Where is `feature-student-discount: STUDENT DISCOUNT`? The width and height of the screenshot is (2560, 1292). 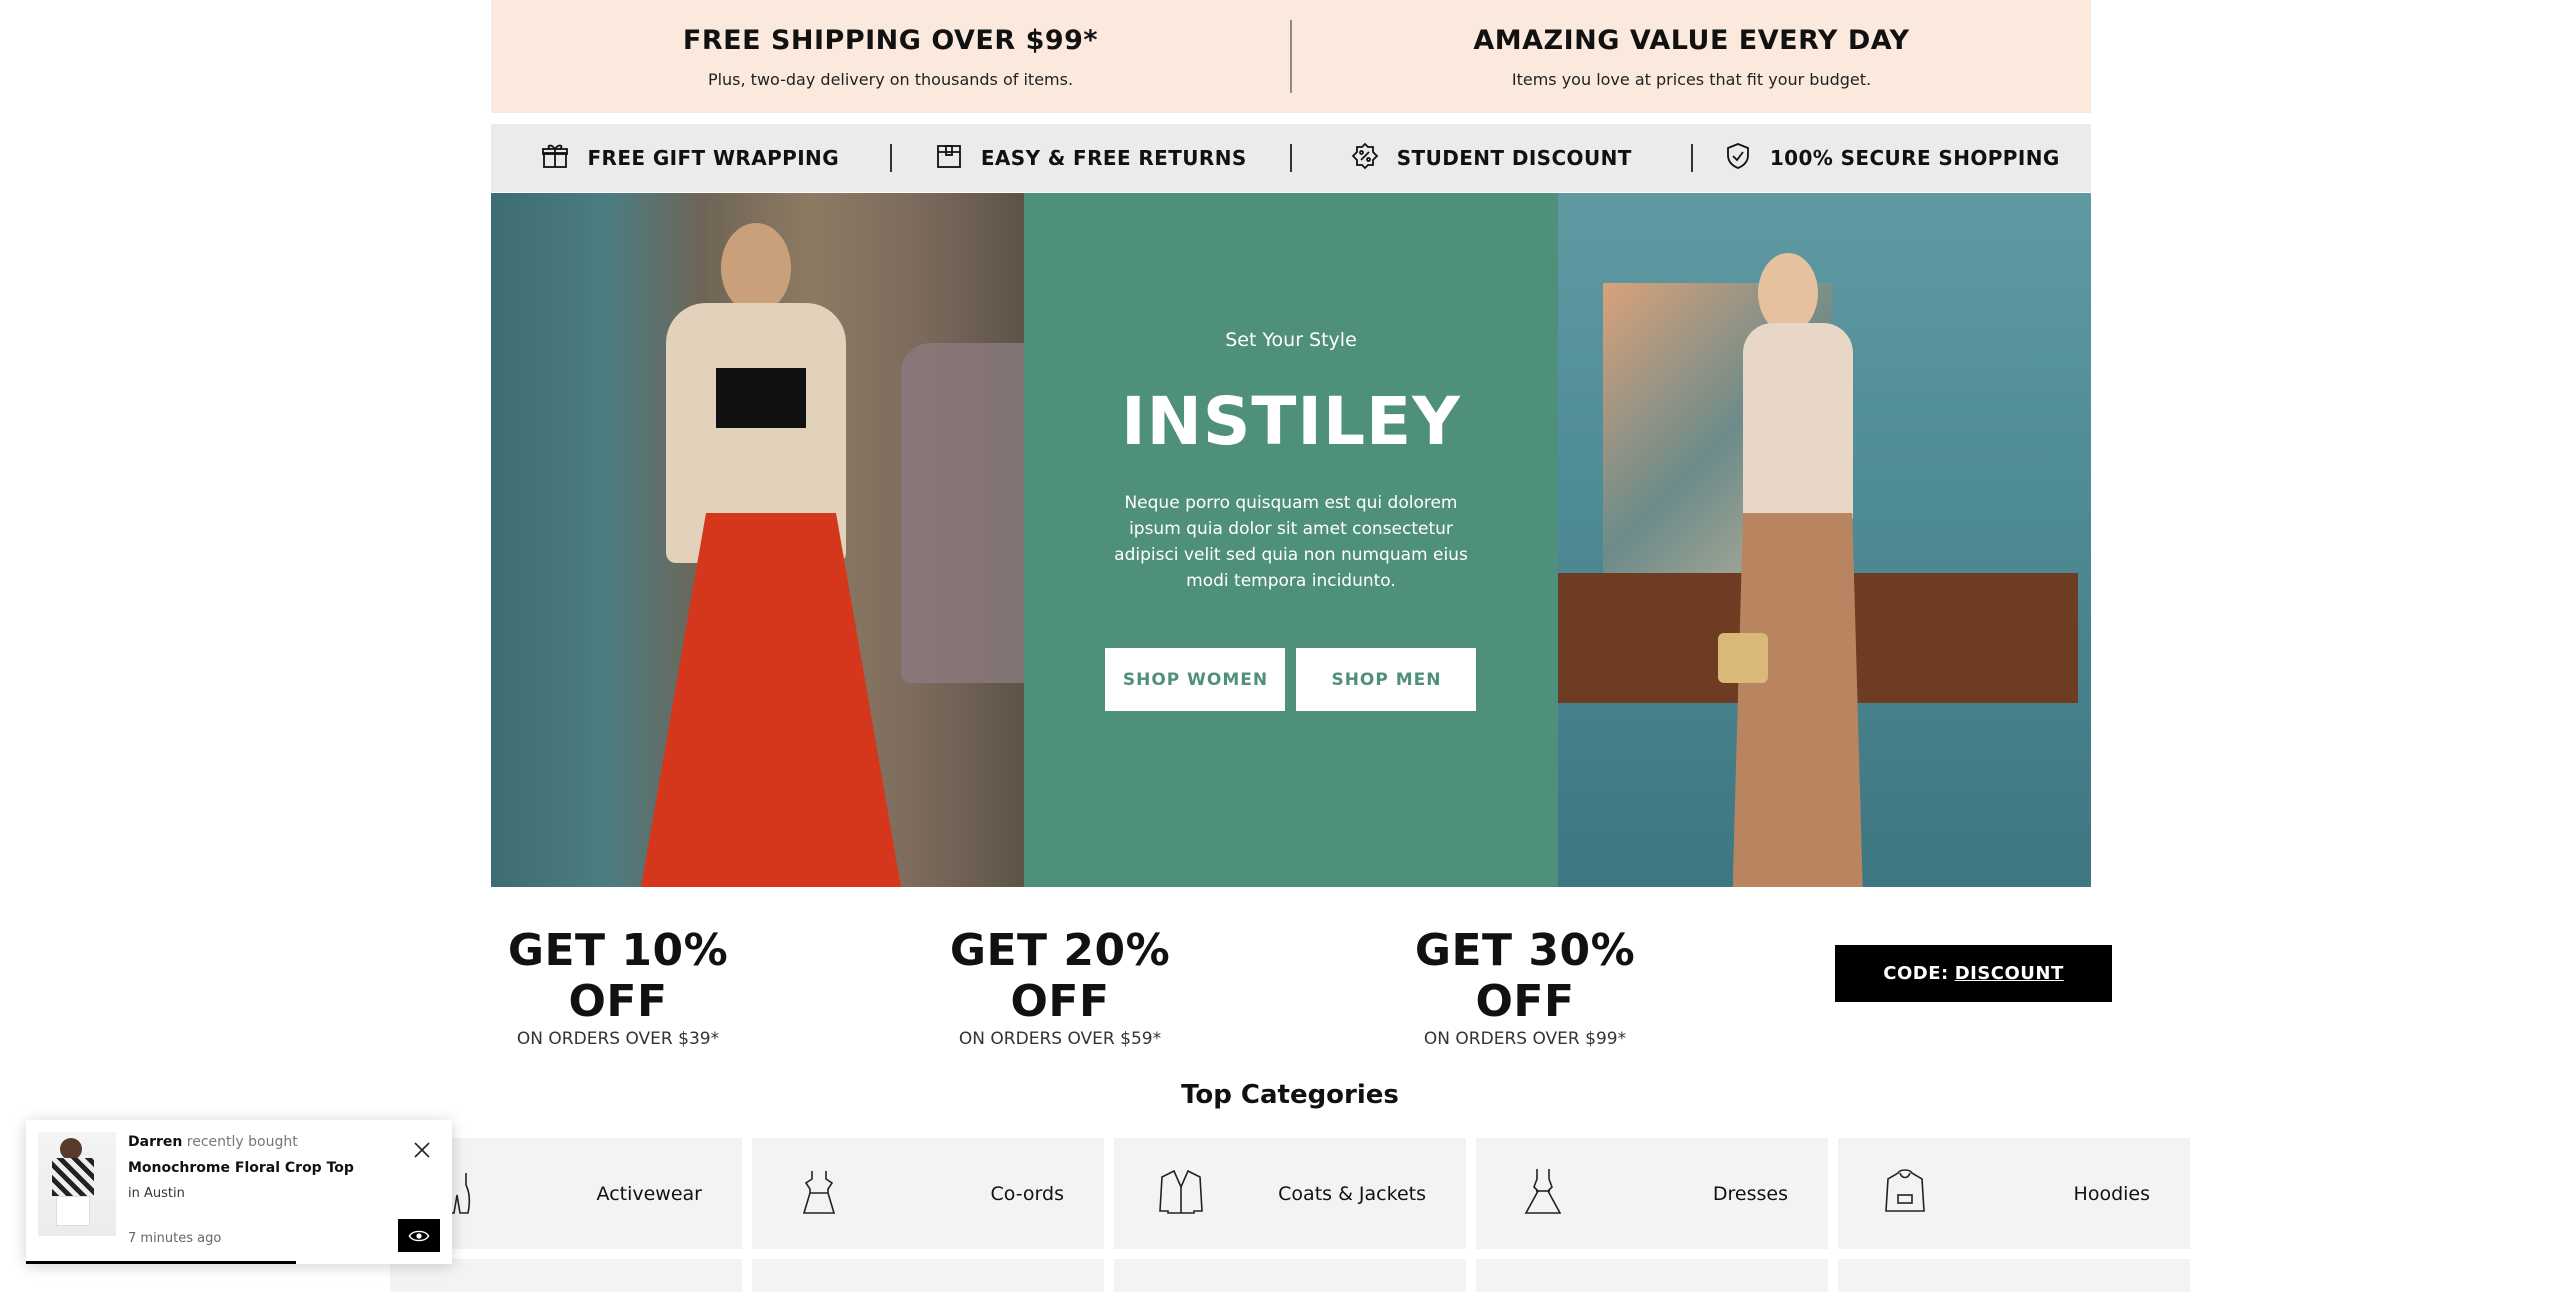
feature-student-discount: STUDENT DISCOUNT is located at coordinates (1491, 158).